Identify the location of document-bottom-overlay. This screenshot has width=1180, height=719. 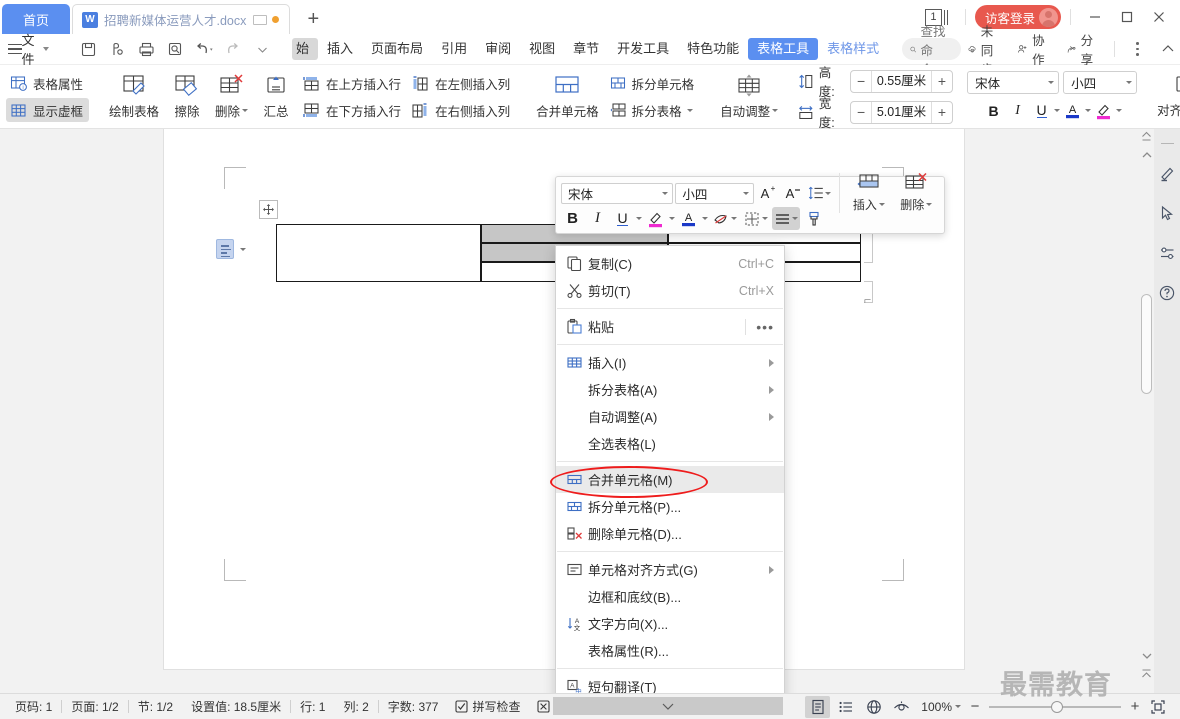
(668, 706).